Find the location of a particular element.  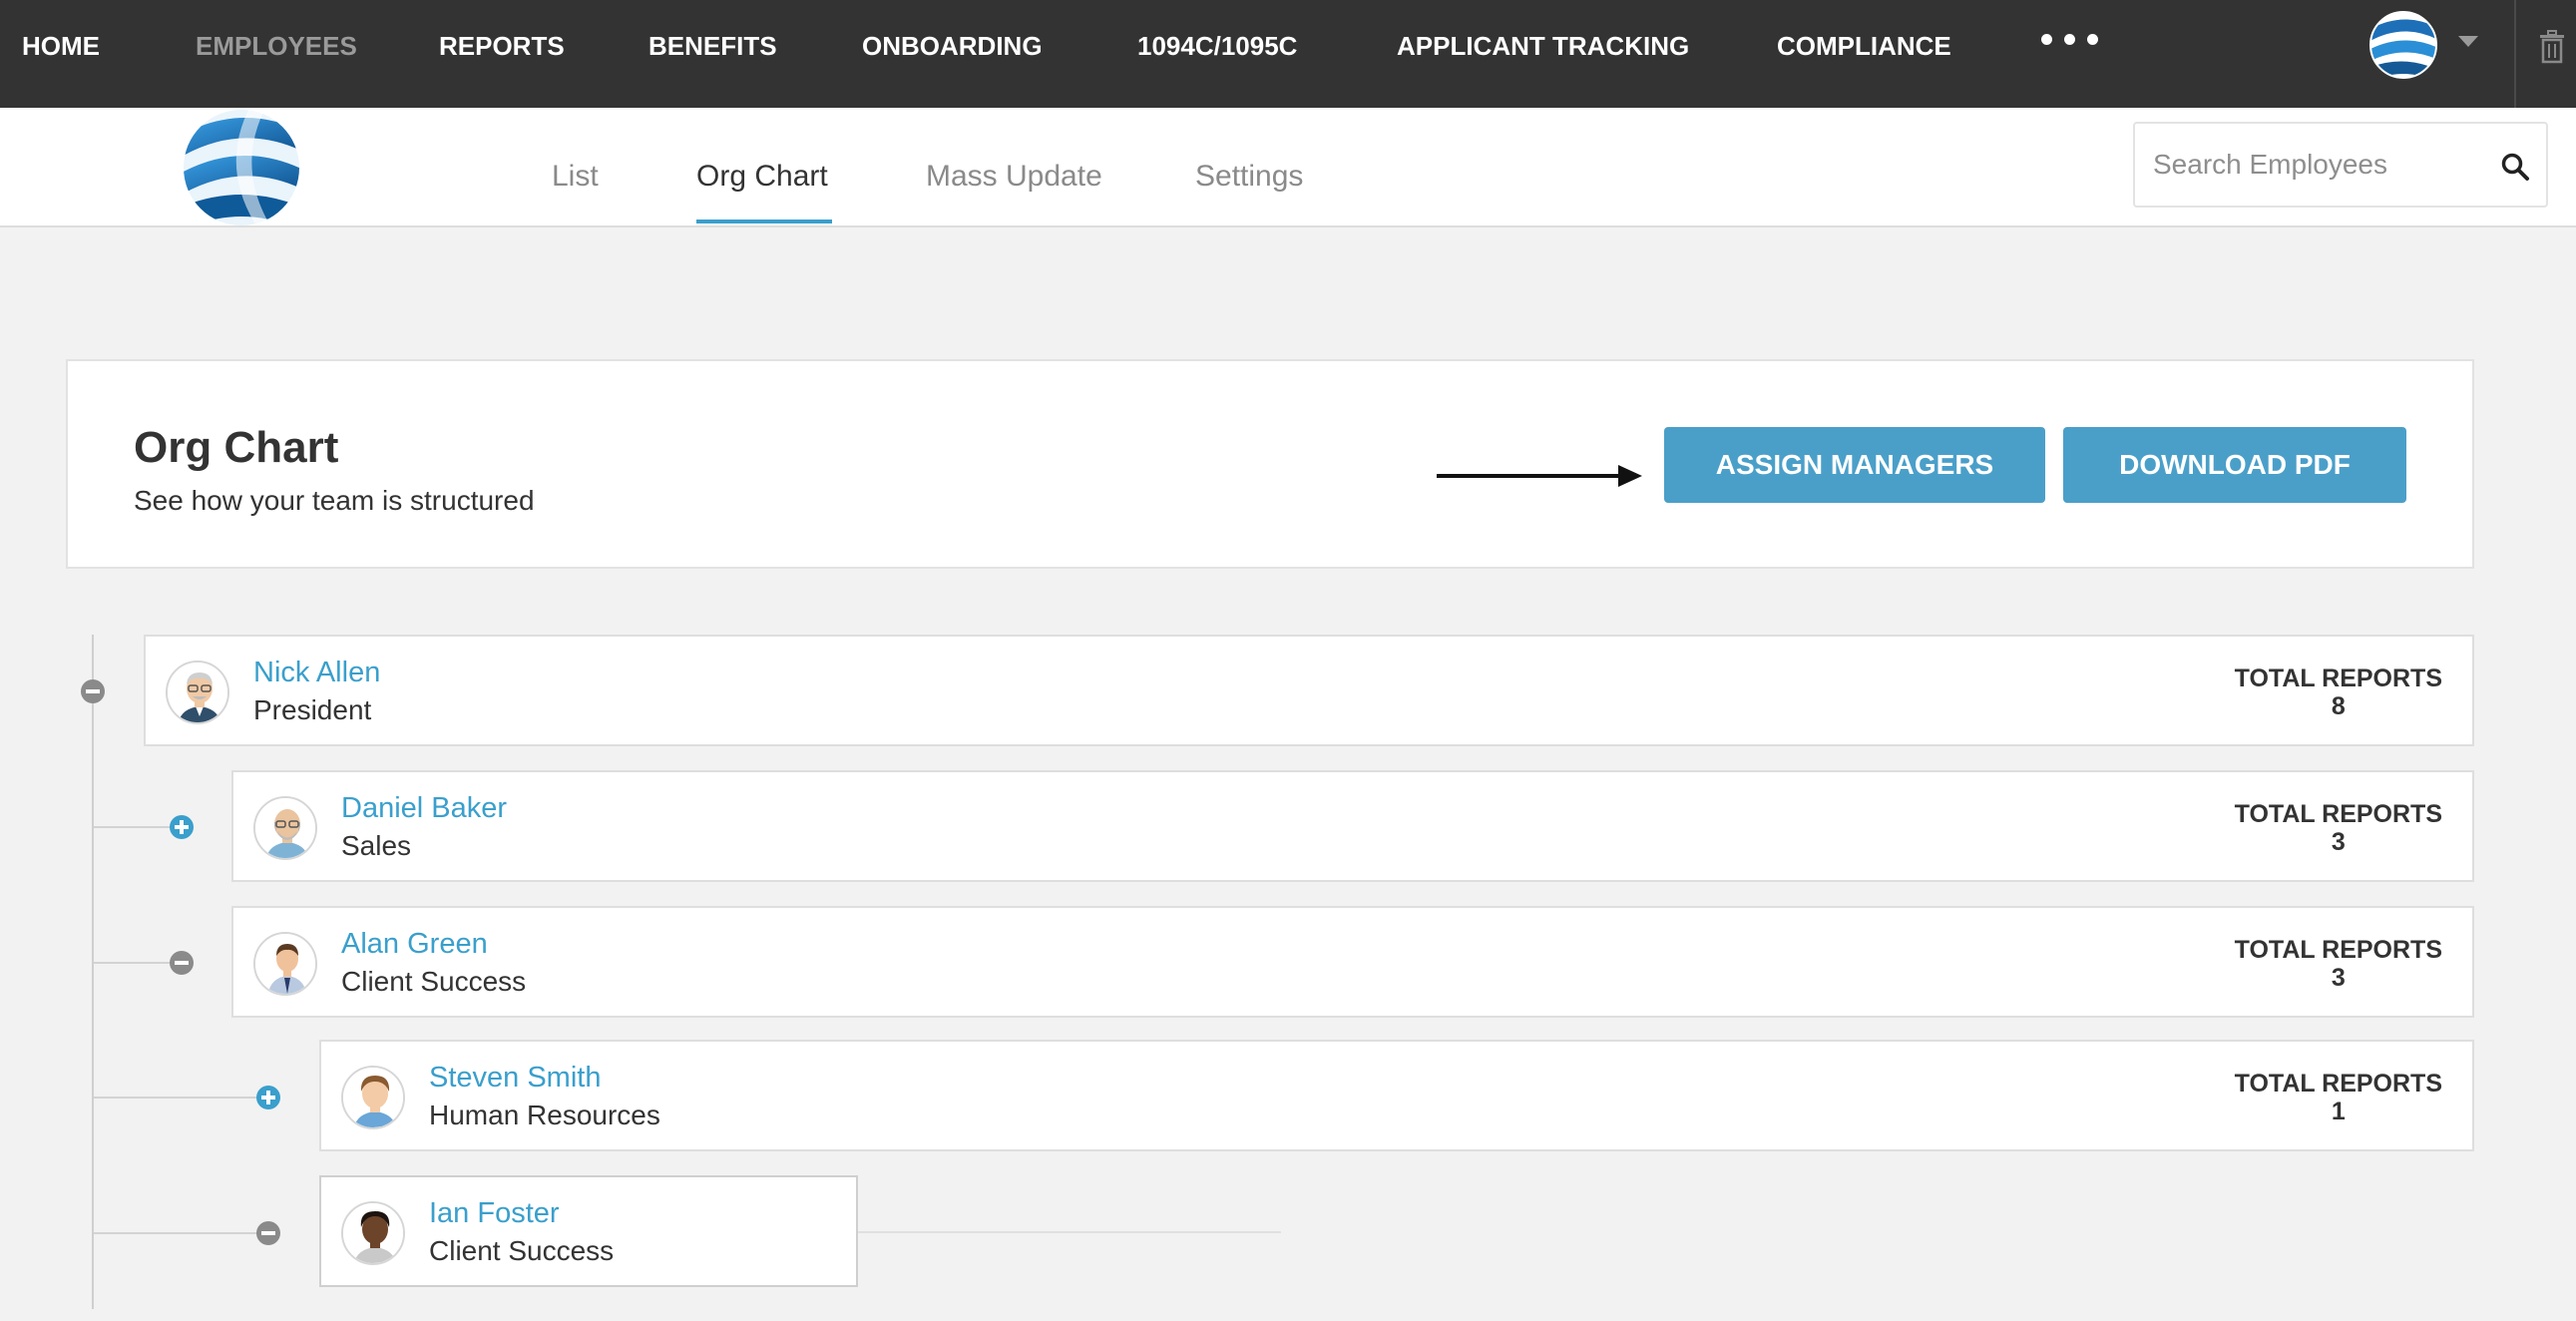

avatar-older-man-glasses-icon is located at coordinates (197, 692).